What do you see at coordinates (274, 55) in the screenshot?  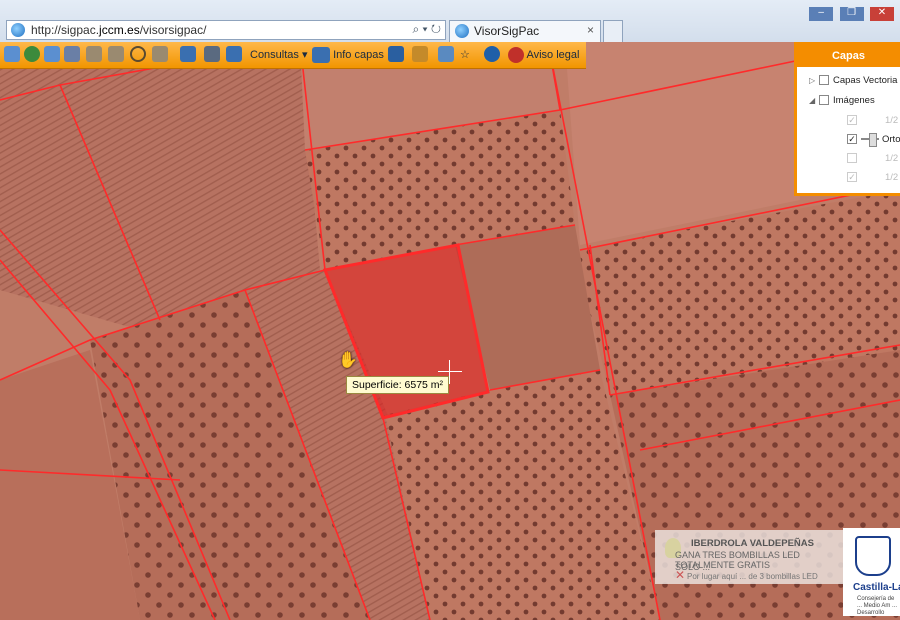 I see `consultas-label: Consultas` at bounding box center [274, 55].